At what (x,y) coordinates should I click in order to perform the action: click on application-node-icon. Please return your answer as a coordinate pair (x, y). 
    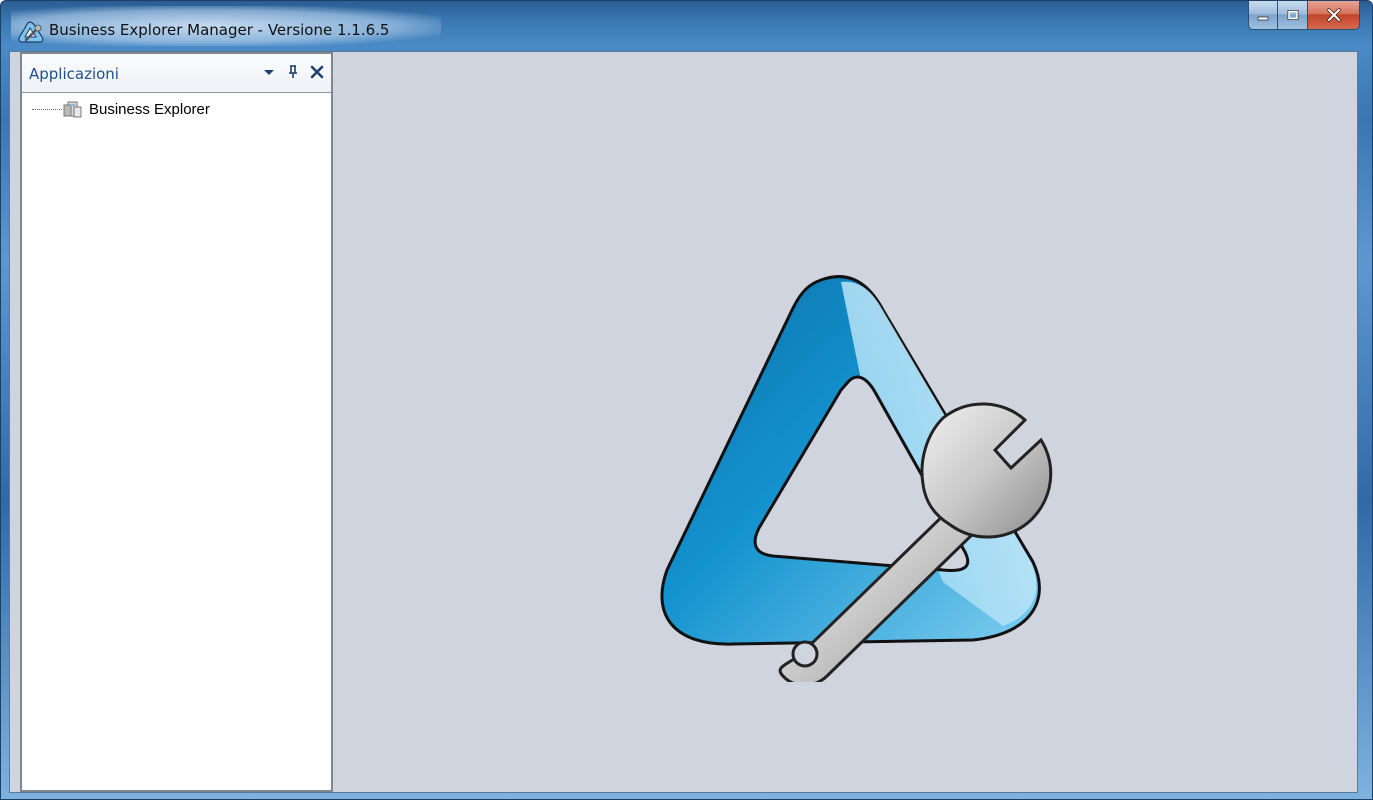
    Looking at the image, I should click on (72, 109).